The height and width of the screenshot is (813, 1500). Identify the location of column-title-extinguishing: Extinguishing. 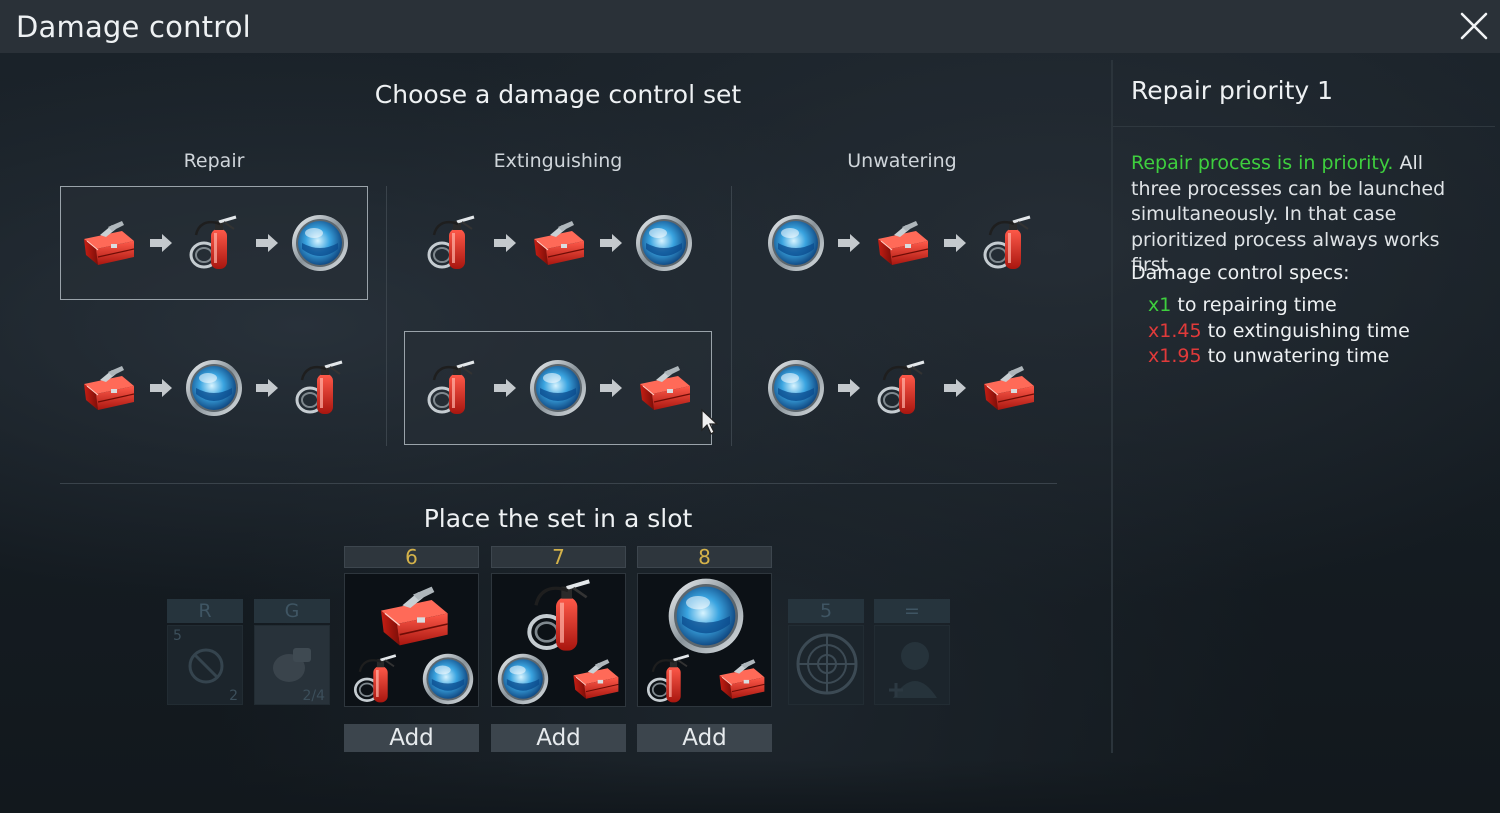
(558, 161).